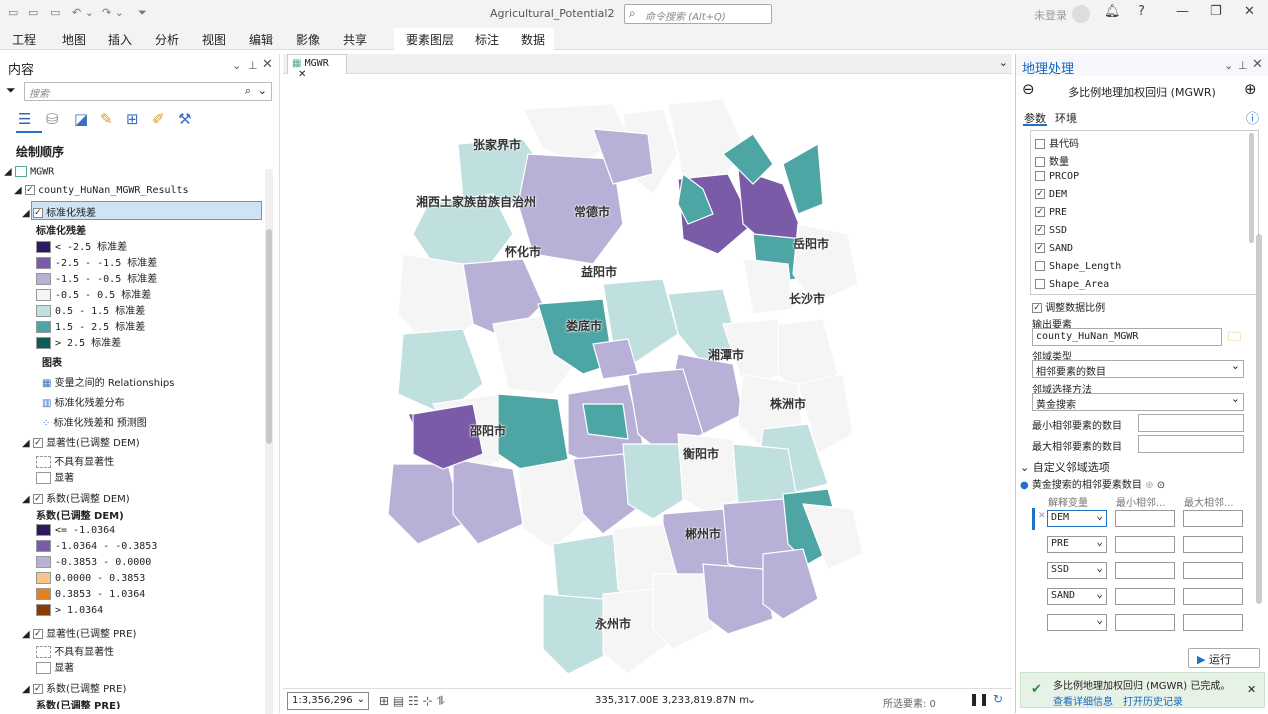 Image resolution: width=1268 pixels, height=714 pixels. What do you see at coordinates (269, 336) in the screenshot?
I see `scroll-thumb` at bounding box center [269, 336].